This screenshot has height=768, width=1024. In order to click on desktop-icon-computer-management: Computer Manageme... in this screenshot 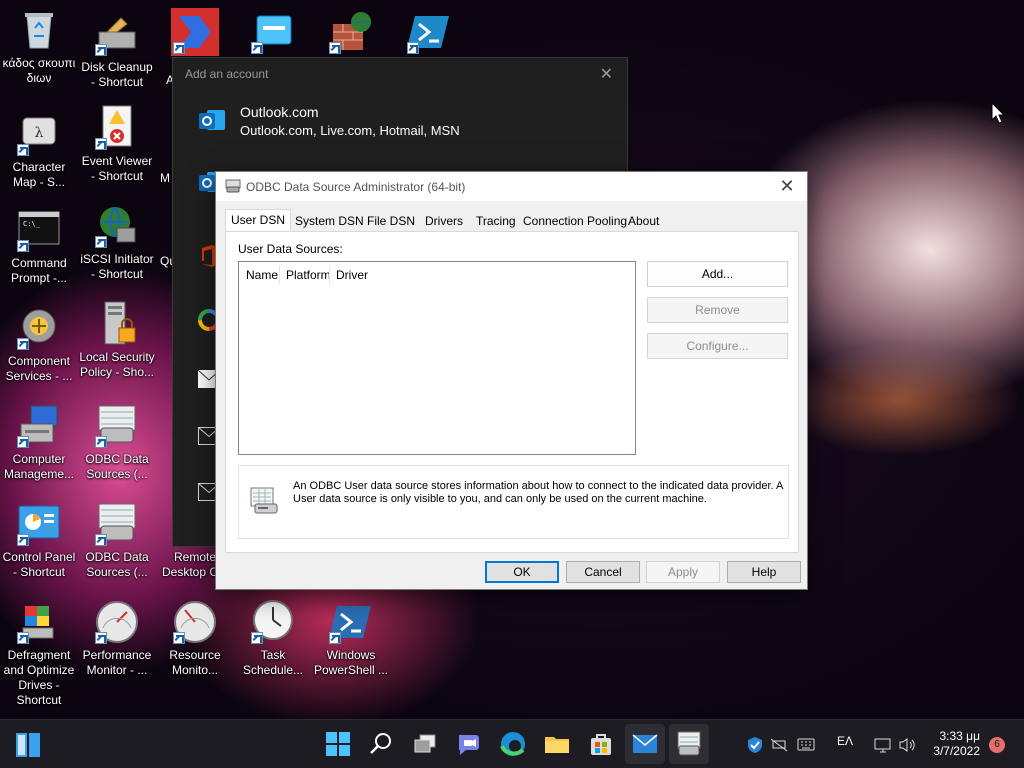, I will do `click(39, 442)`.